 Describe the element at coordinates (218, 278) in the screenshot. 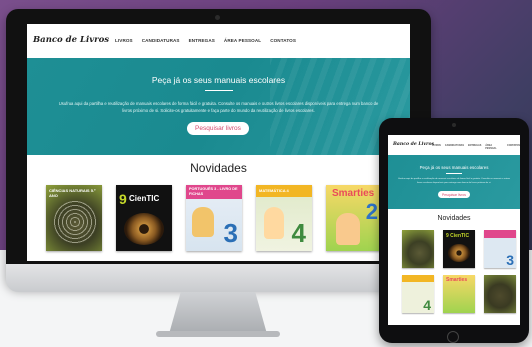

I see `monitor-chin` at that location.